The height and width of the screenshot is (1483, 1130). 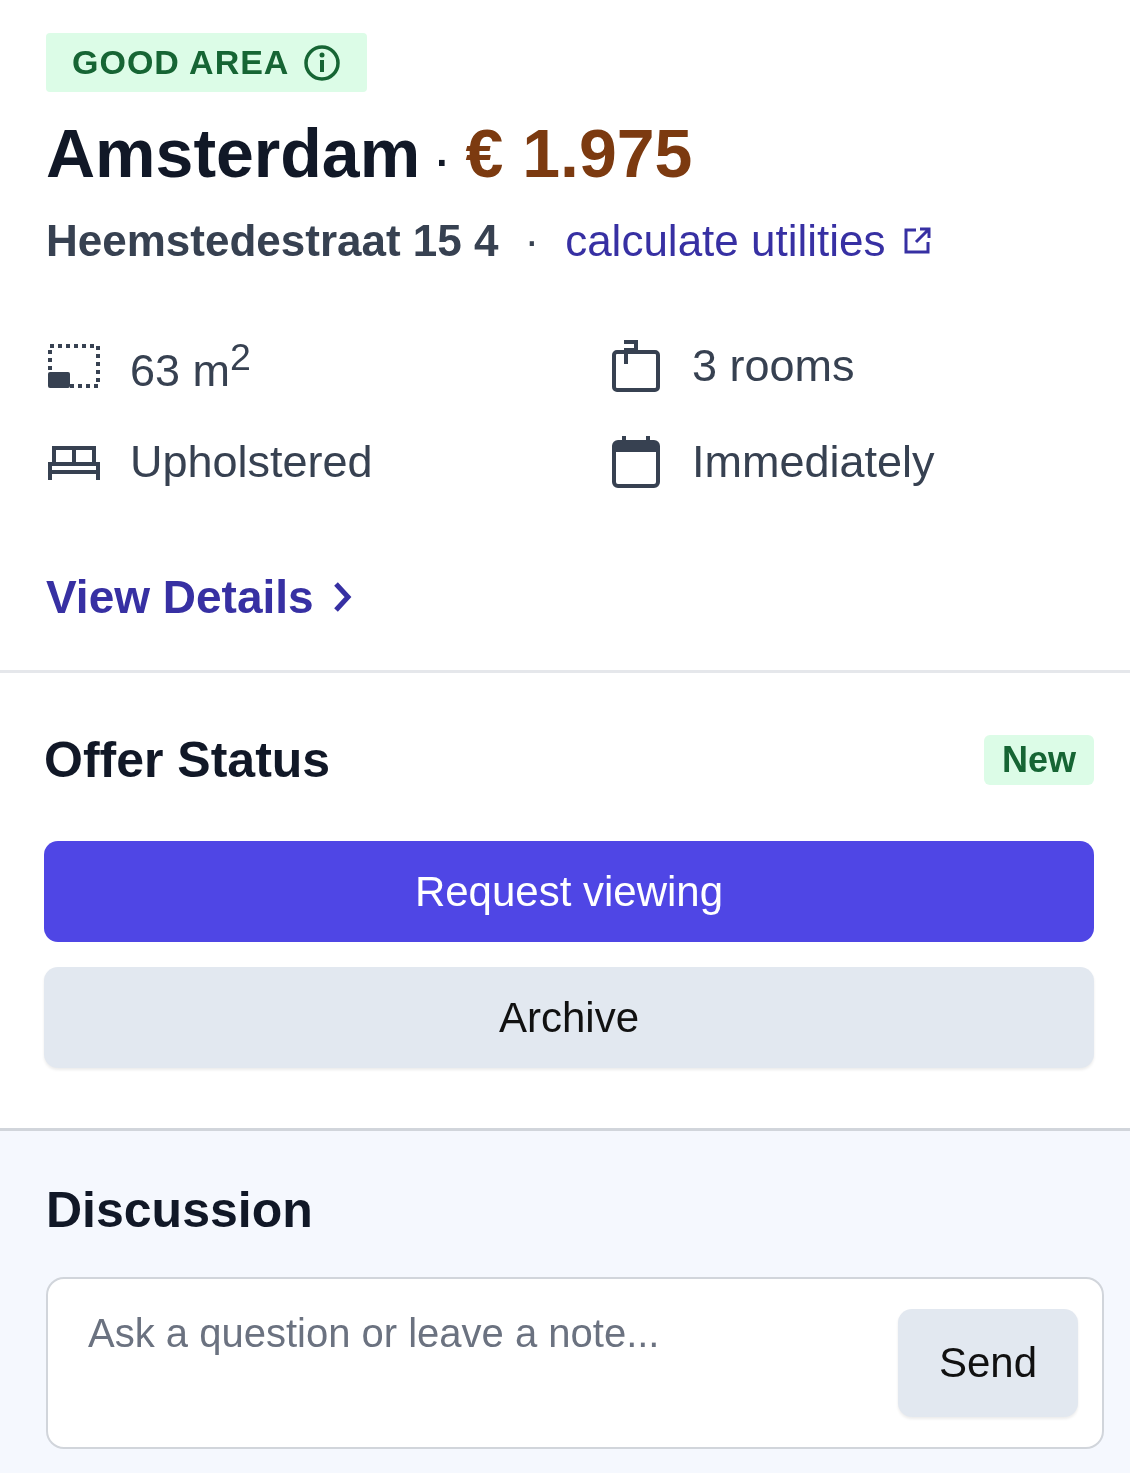 I want to click on archive-button: Archive, so click(x=569, y=1017).